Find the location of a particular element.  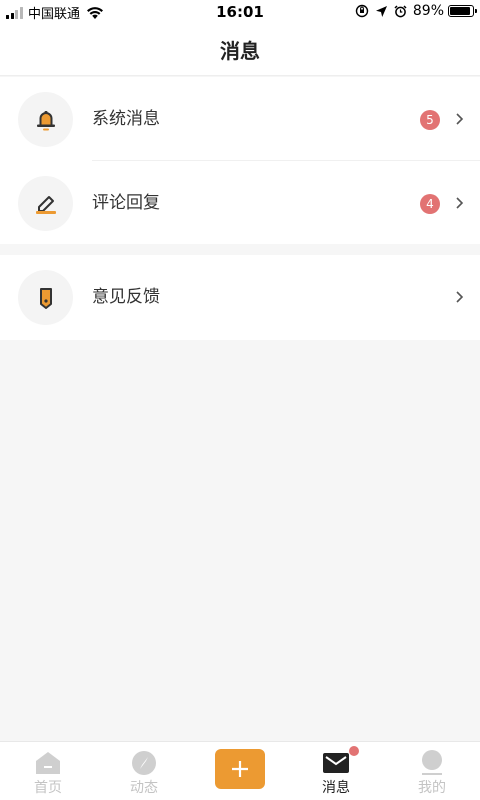

user-icon is located at coordinates (432, 762).